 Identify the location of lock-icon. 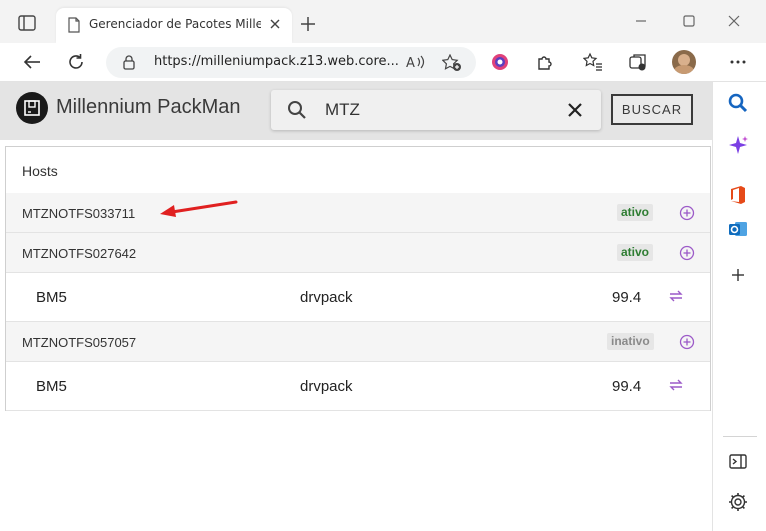
(129, 62).